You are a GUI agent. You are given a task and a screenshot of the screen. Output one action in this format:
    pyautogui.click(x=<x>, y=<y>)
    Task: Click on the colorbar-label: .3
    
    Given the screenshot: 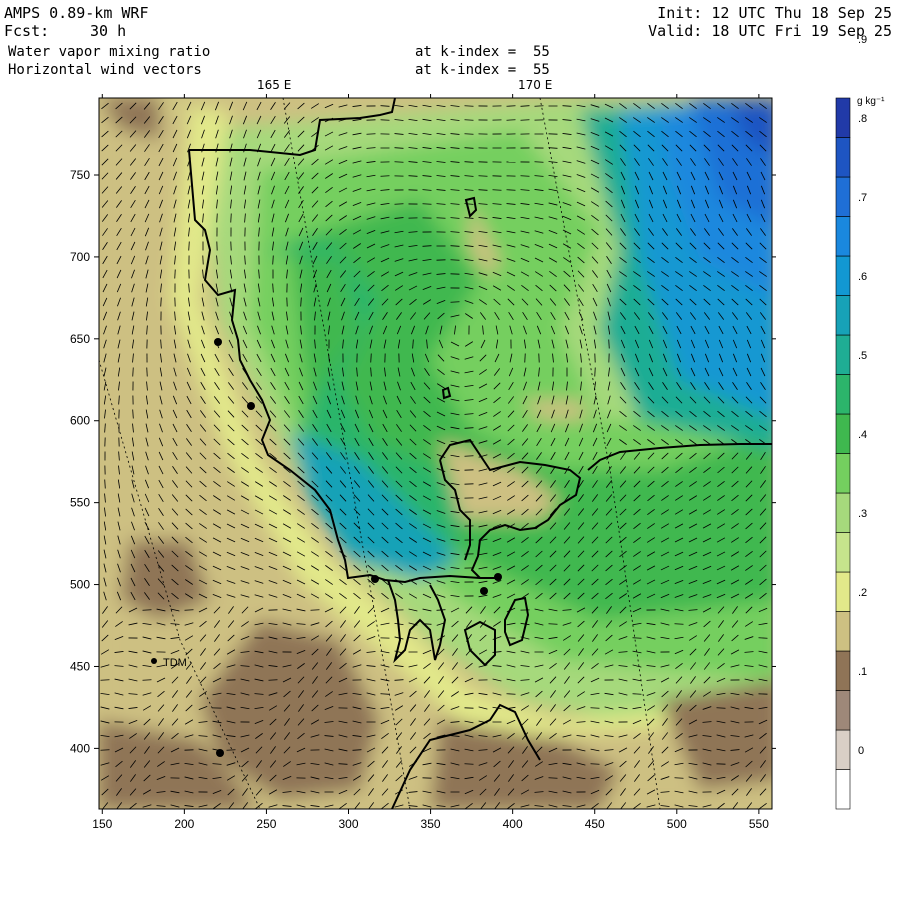 What is the action you would take?
    pyautogui.click(x=862, y=514)
    